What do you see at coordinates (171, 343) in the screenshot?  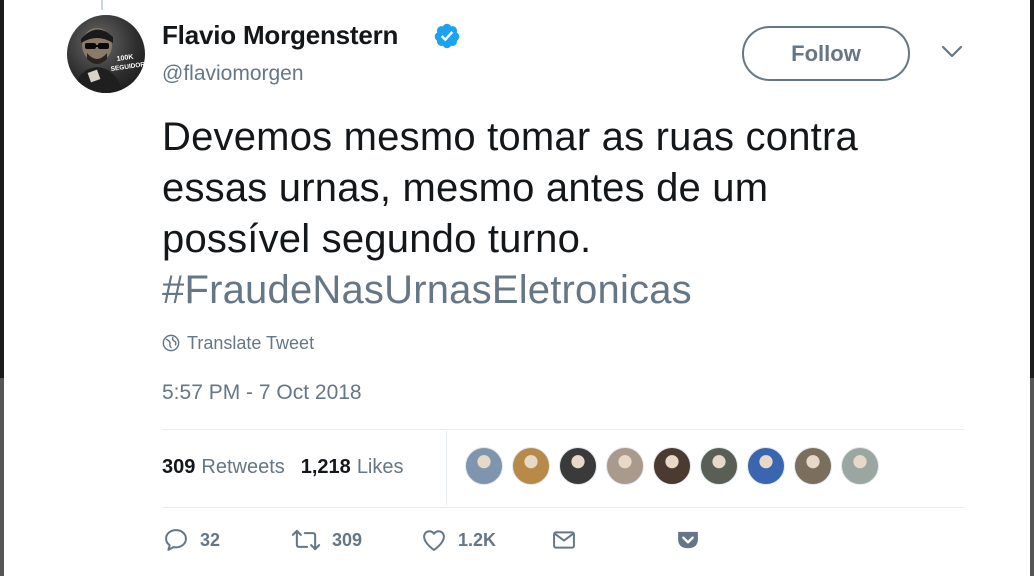 I see `globe-icon` at bounding box center [171, 343].